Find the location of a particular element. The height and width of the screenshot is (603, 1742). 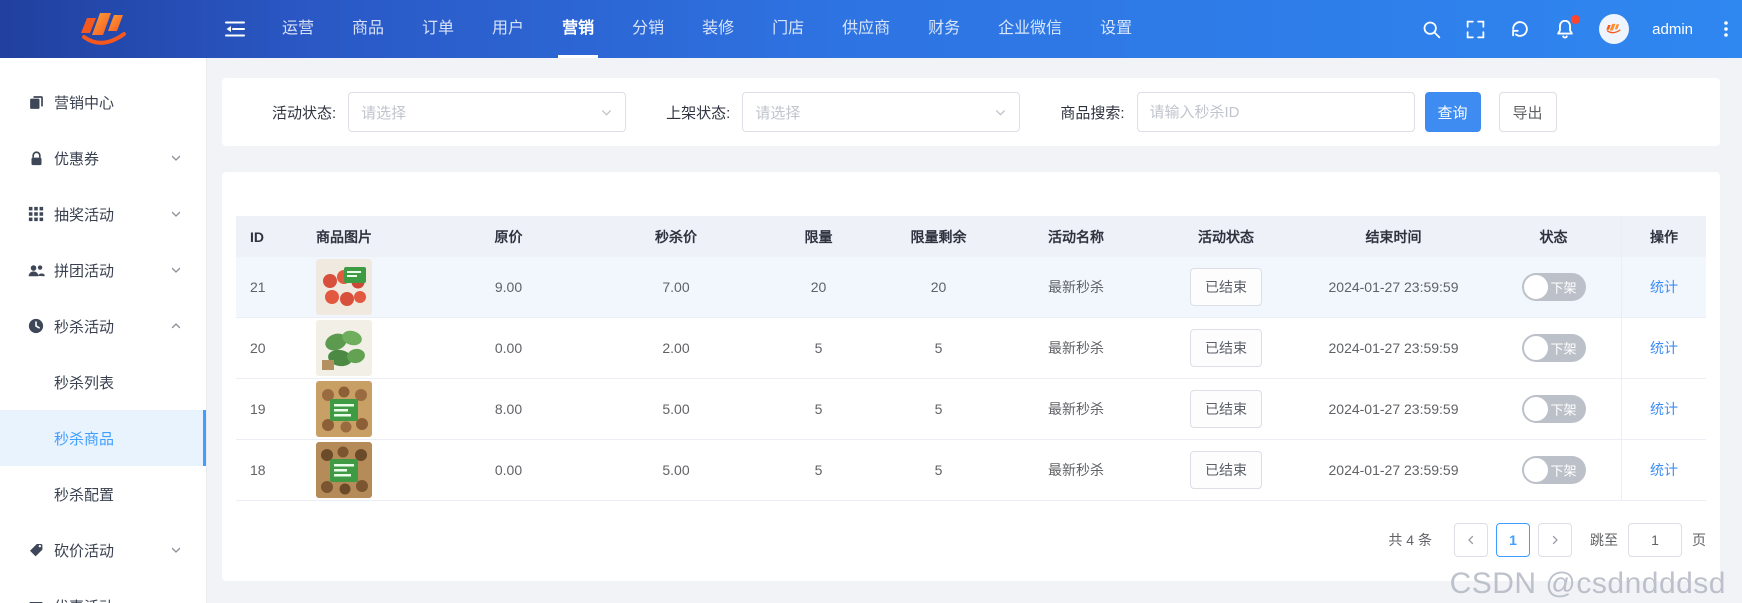

nav-item-decoration: 装修 is located at coordinates (718, 29).